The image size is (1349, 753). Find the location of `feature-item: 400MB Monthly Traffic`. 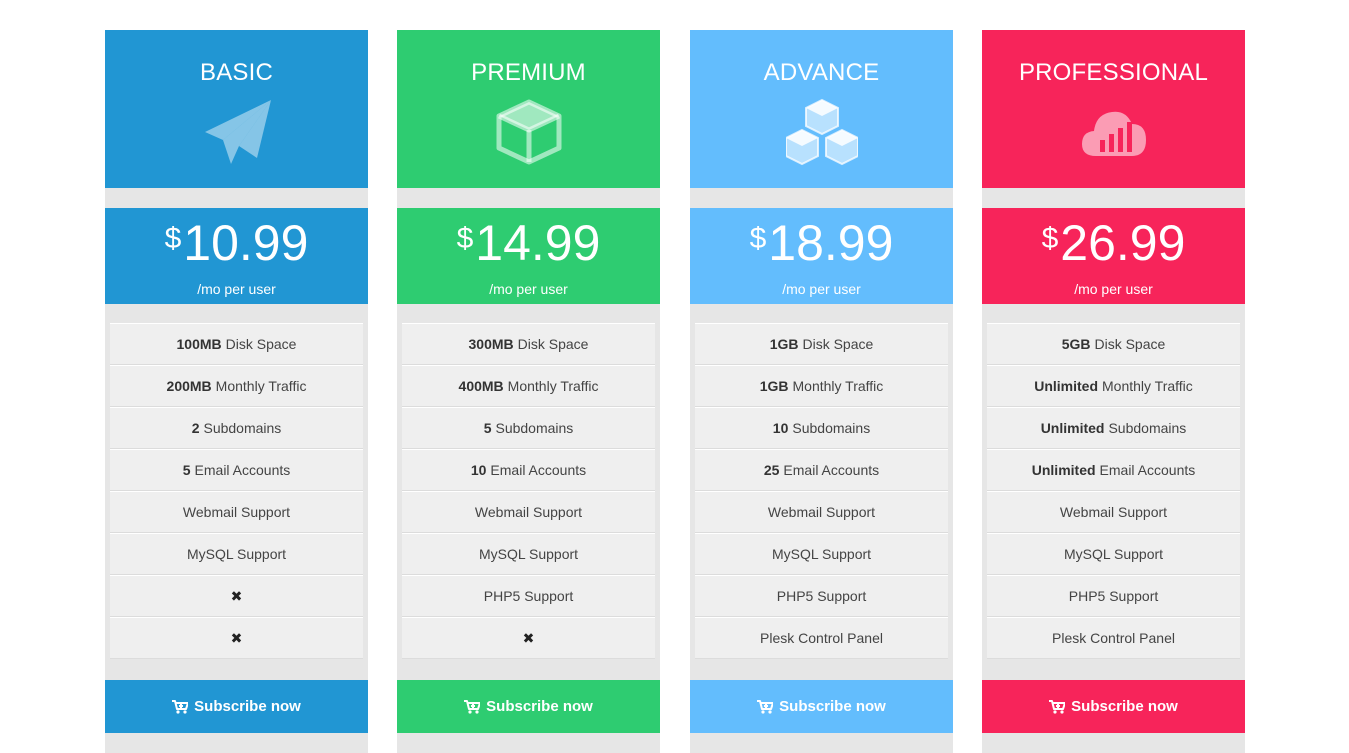

feature-item: 400MB Monthly Traffic is located at coordinates (528, 386).